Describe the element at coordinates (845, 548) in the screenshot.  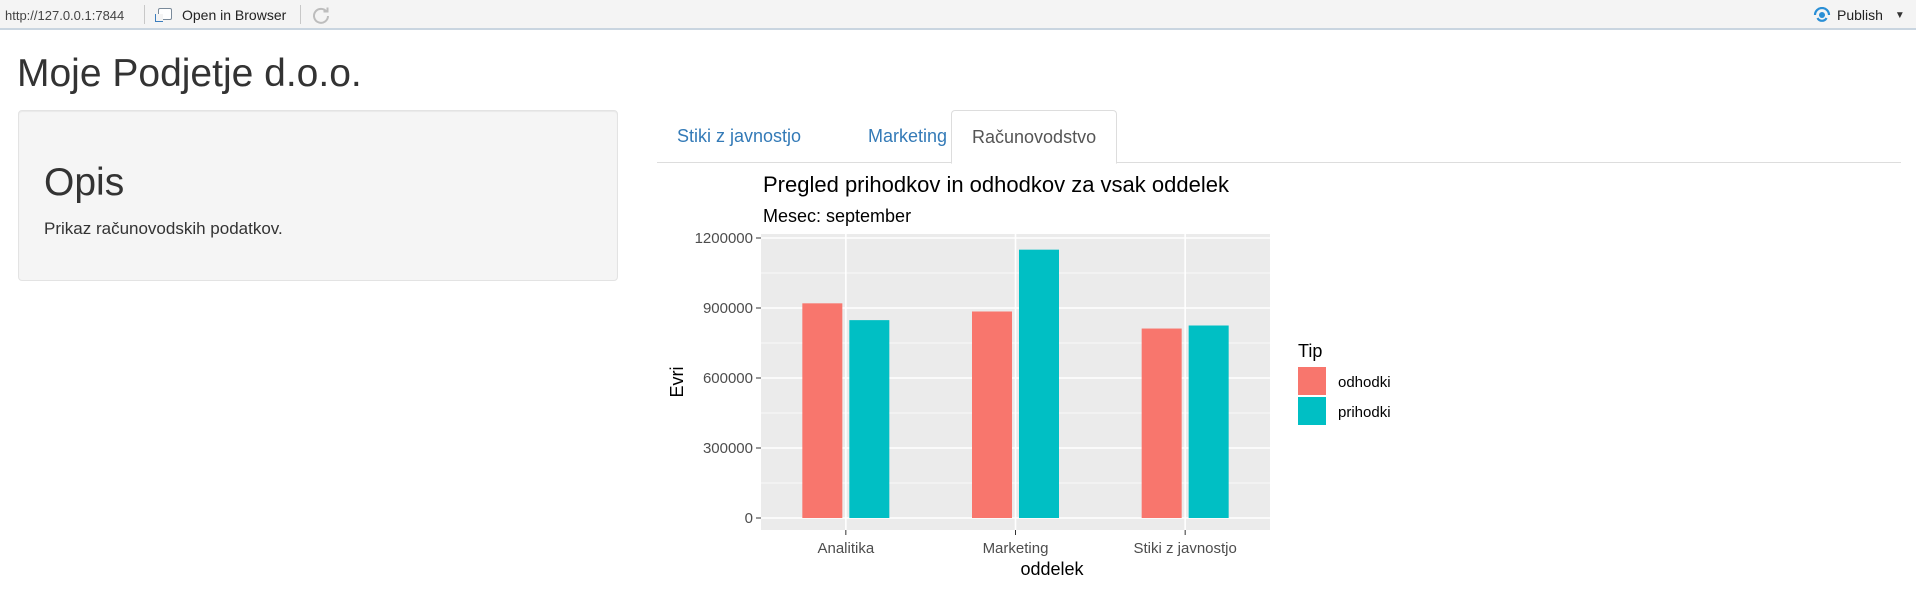
I see `x-tick-label: Analitika` at that location.